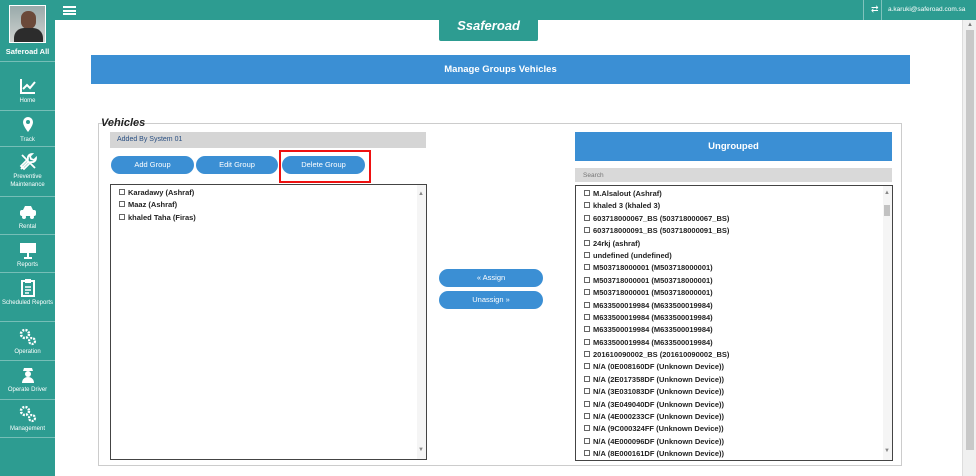  Describe the element at coordinates (69, 10) in the screenshot. I see `menu-toggle-icon` at that location.